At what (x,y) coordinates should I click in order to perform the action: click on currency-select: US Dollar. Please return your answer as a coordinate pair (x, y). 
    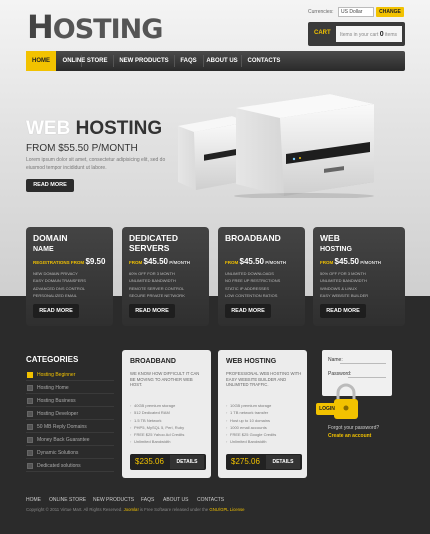
    Looking at the image, I should click on (356, 12).